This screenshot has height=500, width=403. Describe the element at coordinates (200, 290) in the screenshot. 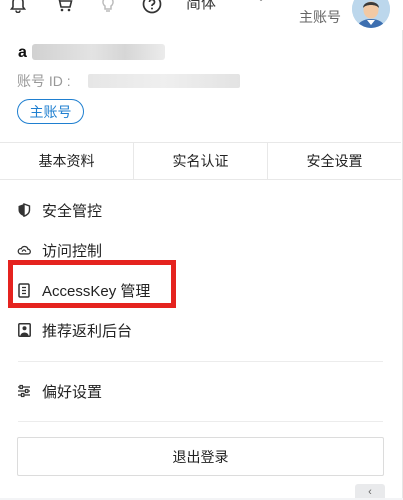

I see `menu-item-accesskey-management: AccessKey 管理` at that location.